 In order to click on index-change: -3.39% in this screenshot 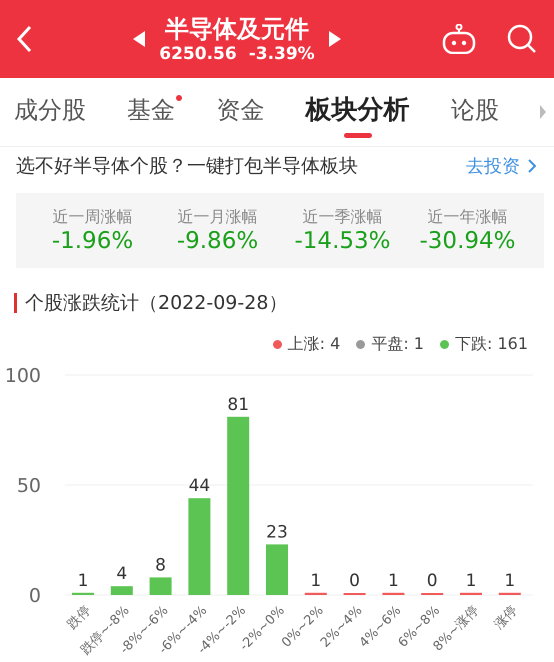, I will do `click(281, 54)`.